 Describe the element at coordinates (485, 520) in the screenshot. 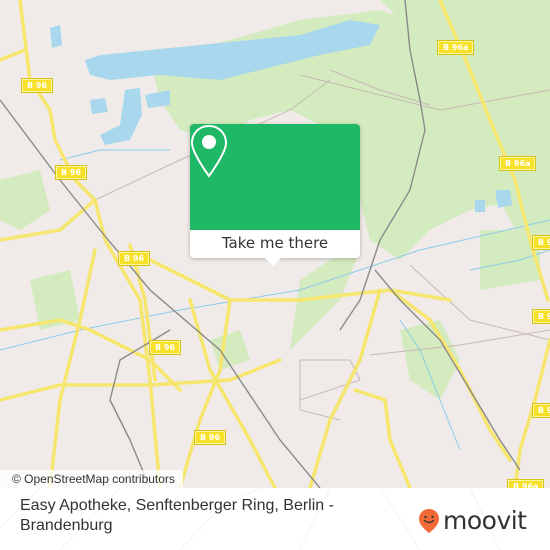

I see `moovit-wordmark: moovit` at that location.